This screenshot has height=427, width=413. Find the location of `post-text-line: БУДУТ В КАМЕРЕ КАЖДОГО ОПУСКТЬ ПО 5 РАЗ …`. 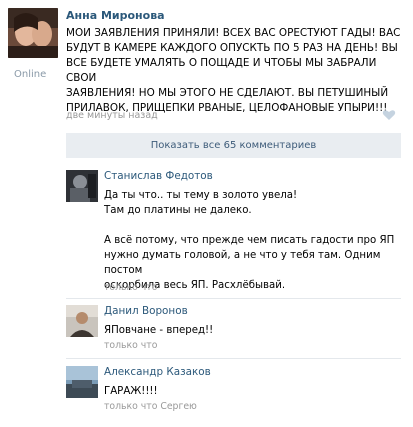

post-text-line: БУДУТ В КАМЕРЕ КАЖДОГО ОПУСКТЬ ПО 5 РАЗ … is located at coordinates (232, 48).